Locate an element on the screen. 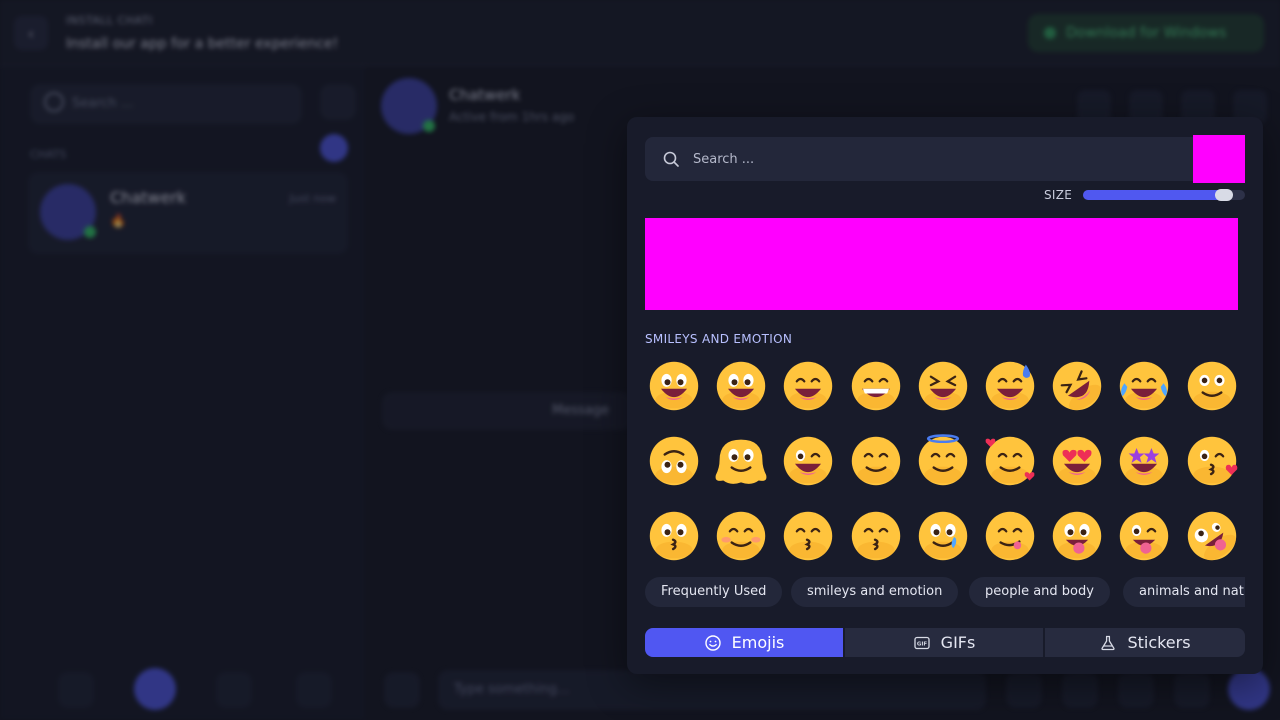  search-icon is located at coordinates (671, 159).